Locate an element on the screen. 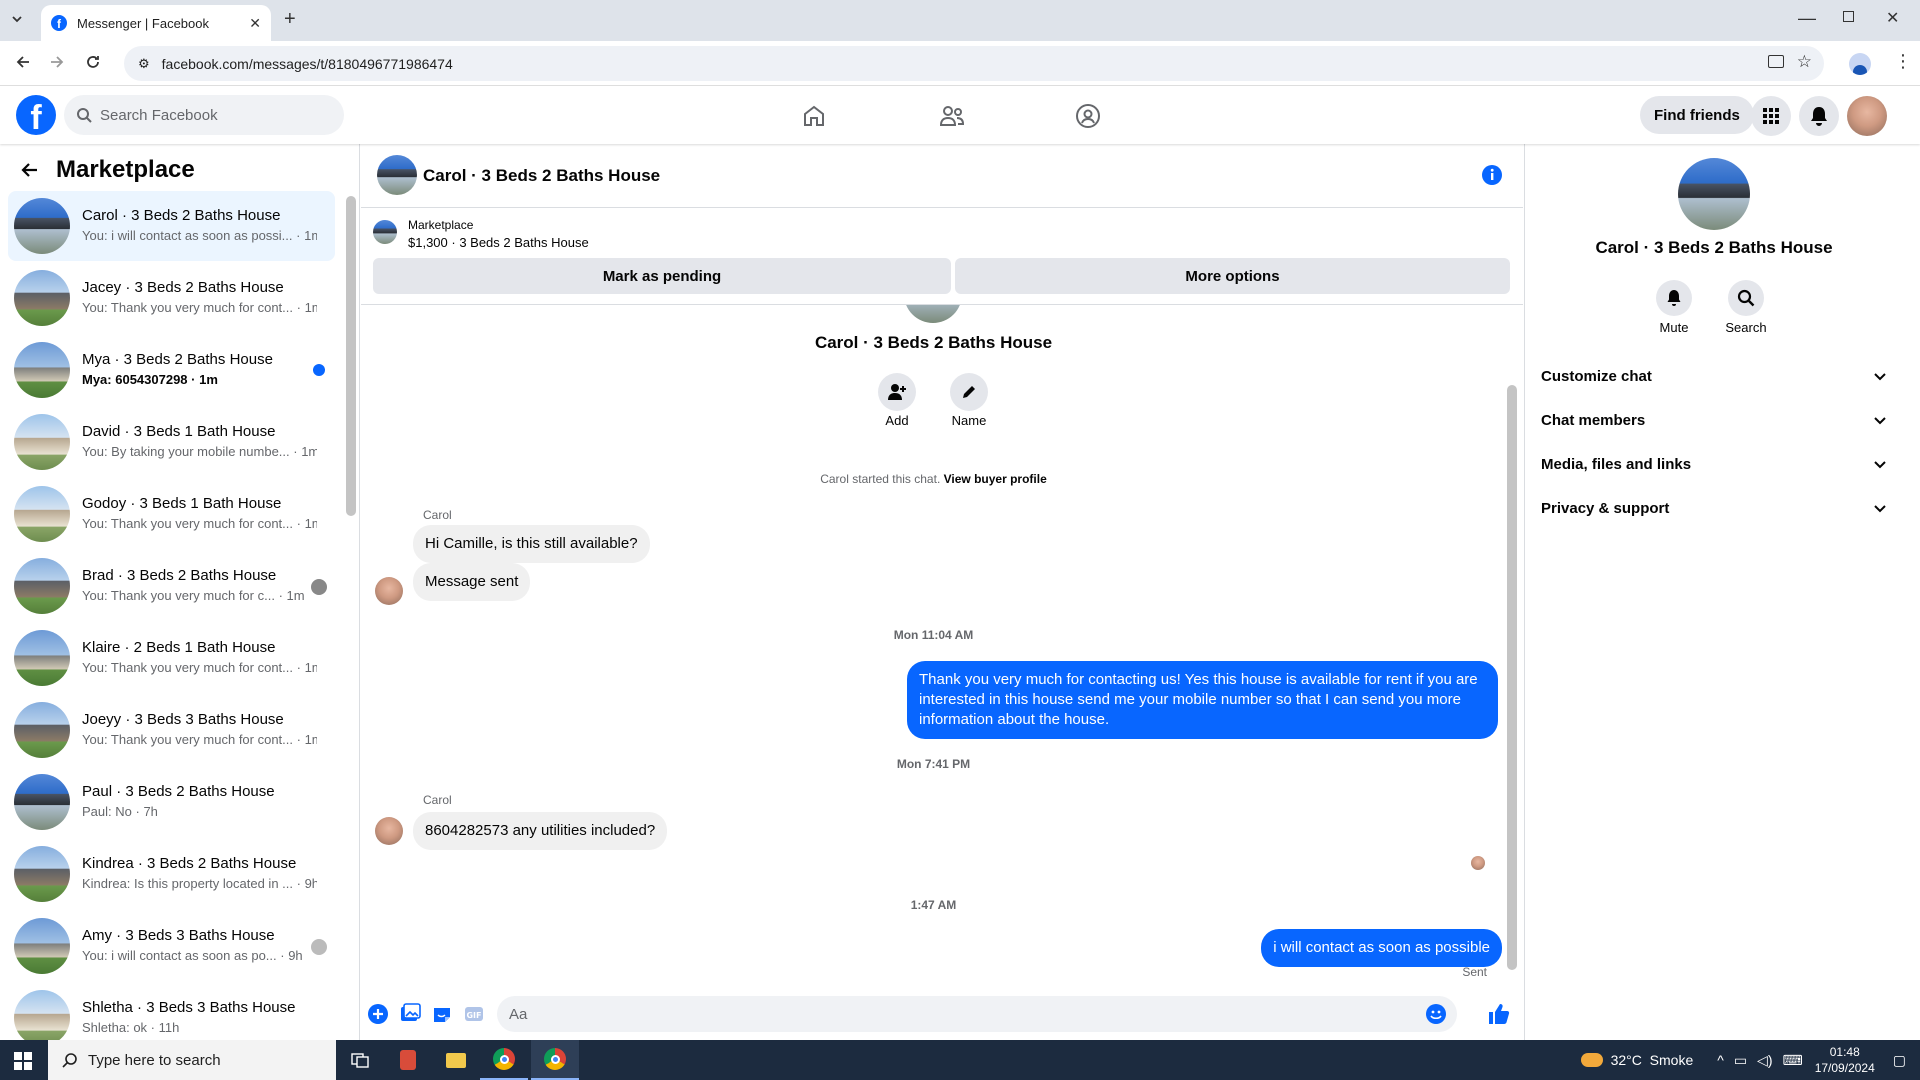 Image resolution: width=1920 pixels, height=1080 pixels. search-label: Search is located at coordinates (1746, 327).